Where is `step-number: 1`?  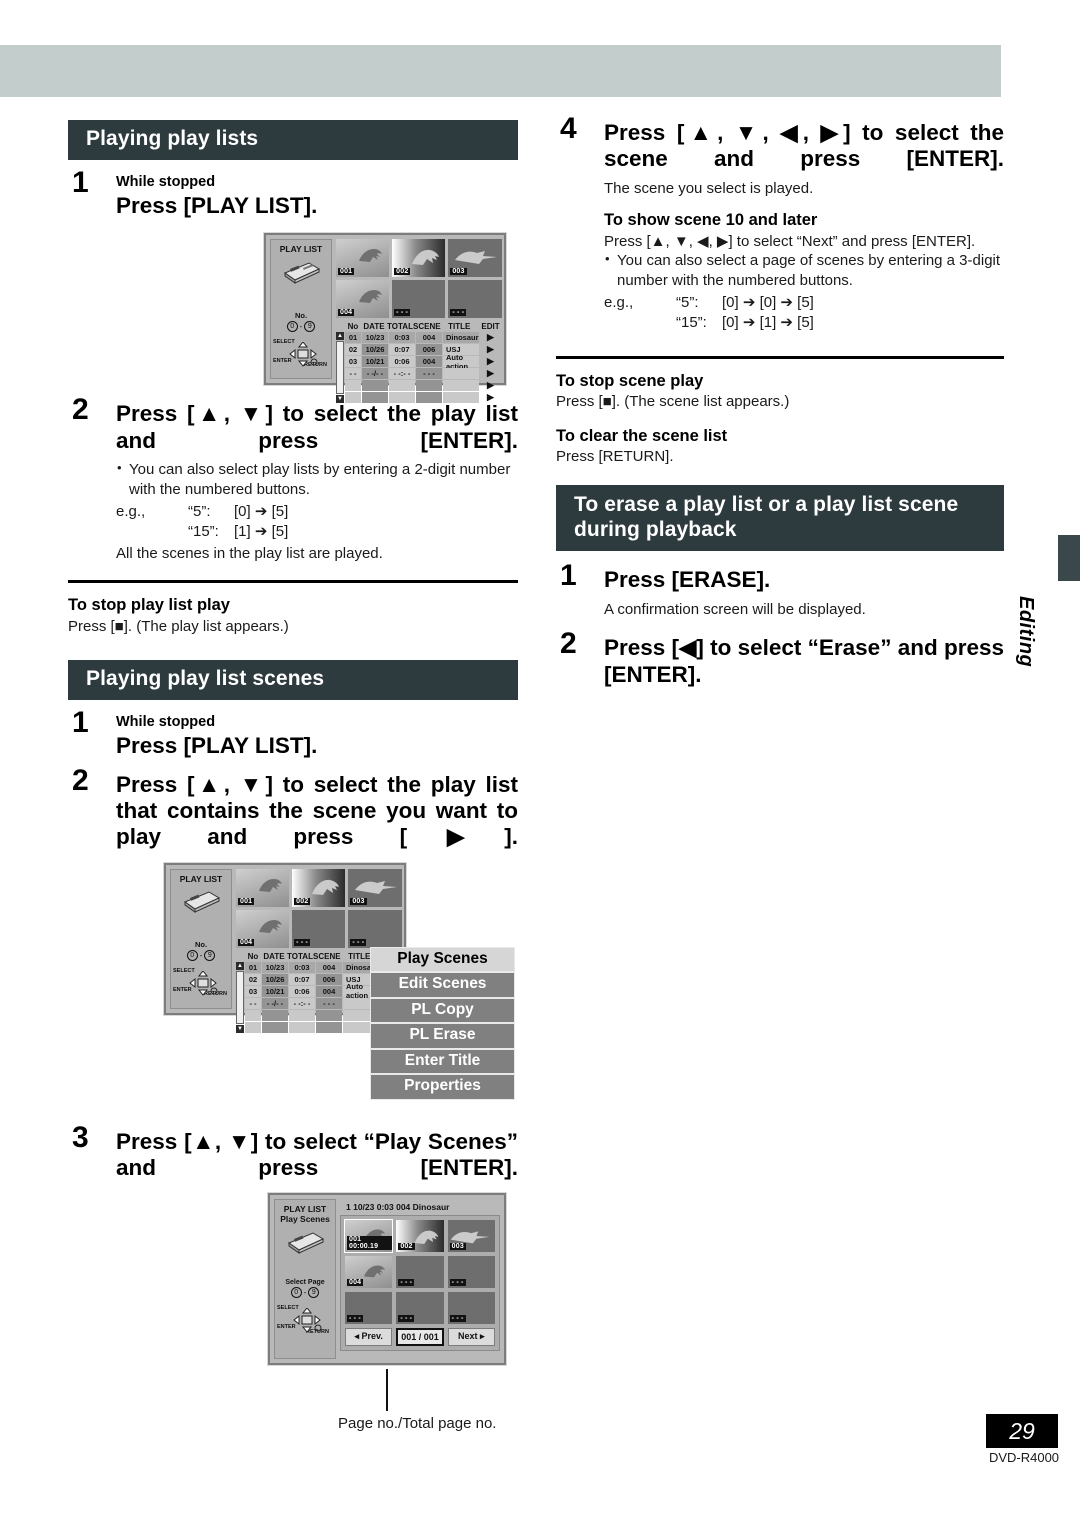 step-number: 1 is located at coordinates (80, 722).